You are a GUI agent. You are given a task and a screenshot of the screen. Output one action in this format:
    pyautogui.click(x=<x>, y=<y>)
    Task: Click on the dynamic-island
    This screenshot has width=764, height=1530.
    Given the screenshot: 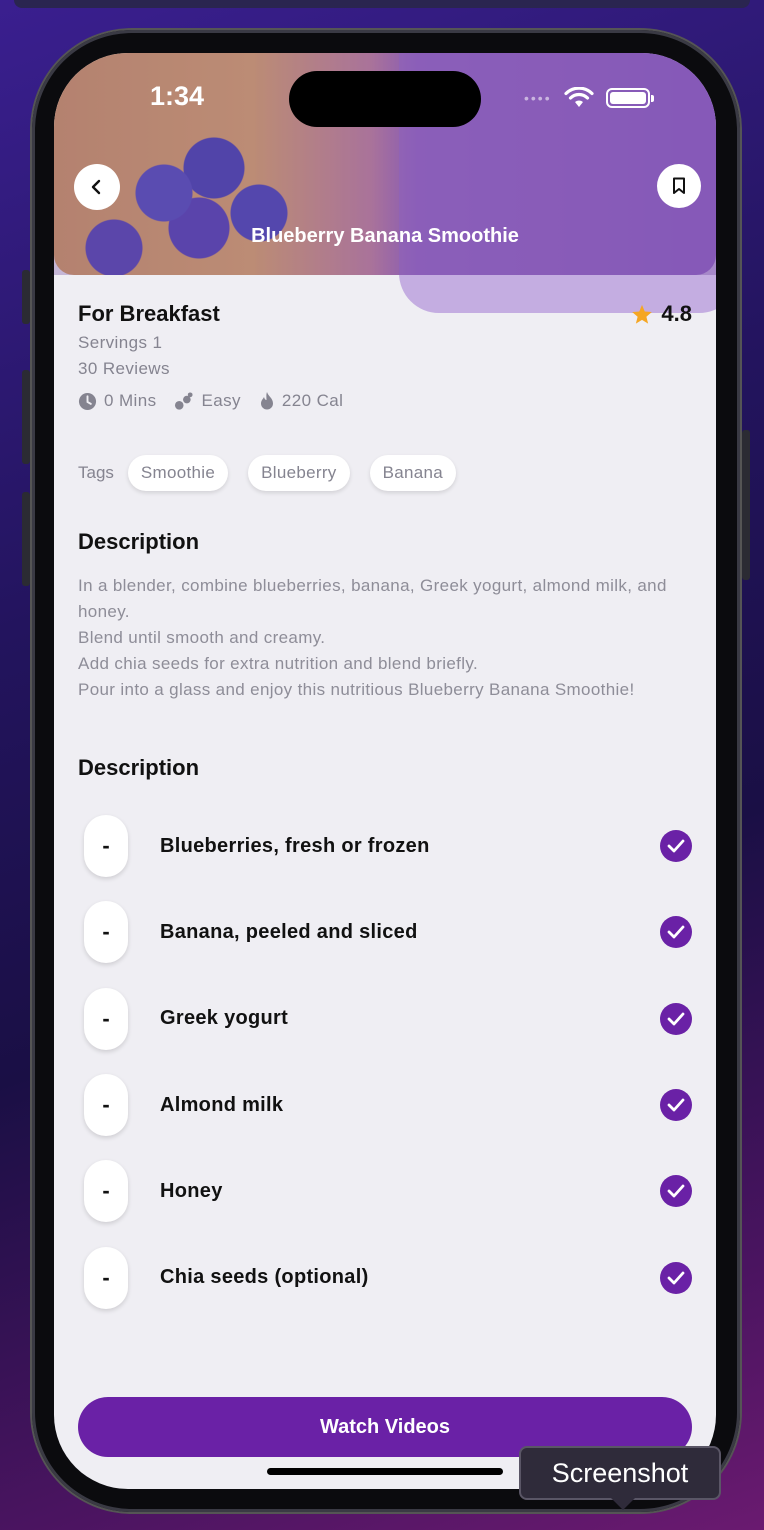 What is the action you would take?
    pyautogui.click(x=385, y=99)
    